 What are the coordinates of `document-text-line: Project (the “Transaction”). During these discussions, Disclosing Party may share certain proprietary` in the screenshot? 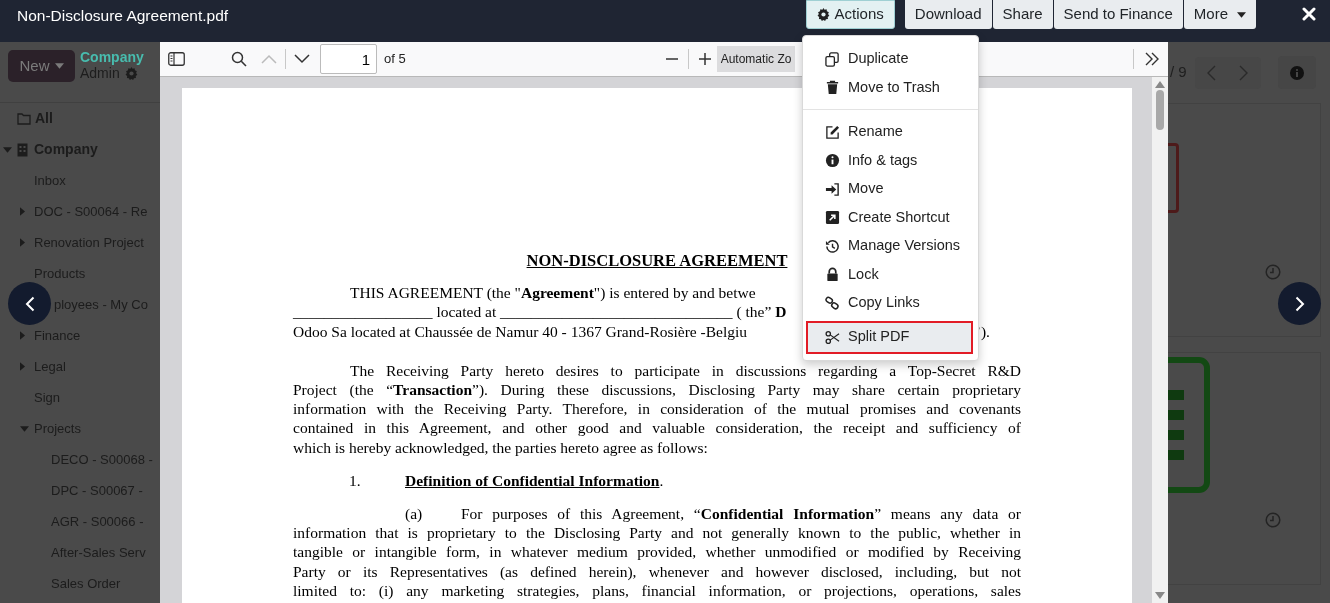 It's located at (657, 390).